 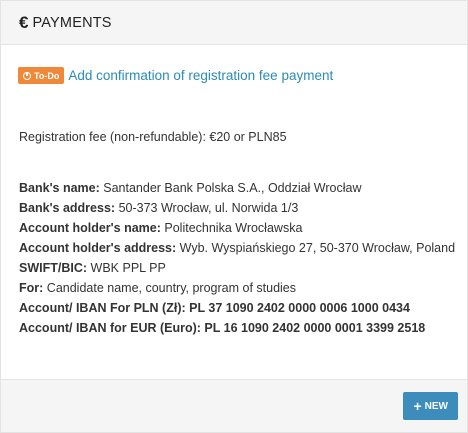 I want to click on detail-label: Bank's address:, so click(x=67, y=208).